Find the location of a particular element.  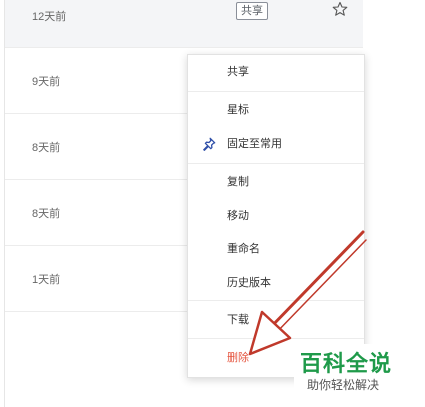

menu-item-copy: 复制 is located at coordinates (276, 182).